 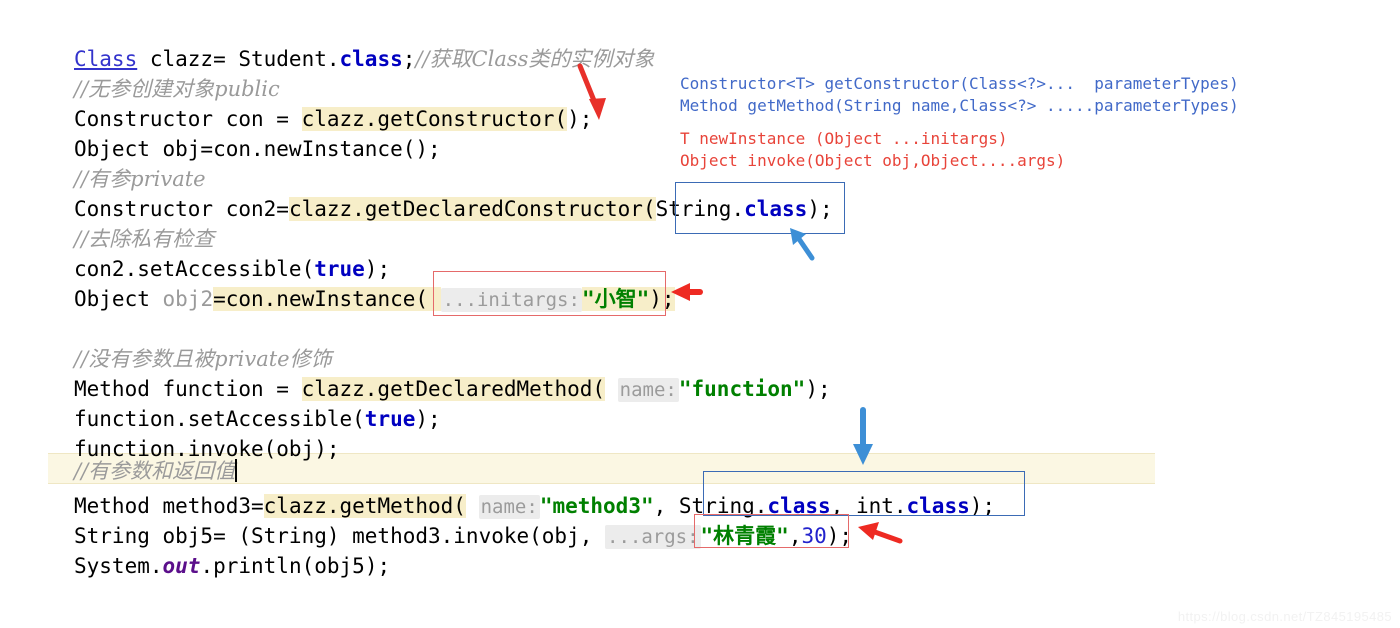 I want to click on line12-param-hint: name:, so click(x=648, y=390).